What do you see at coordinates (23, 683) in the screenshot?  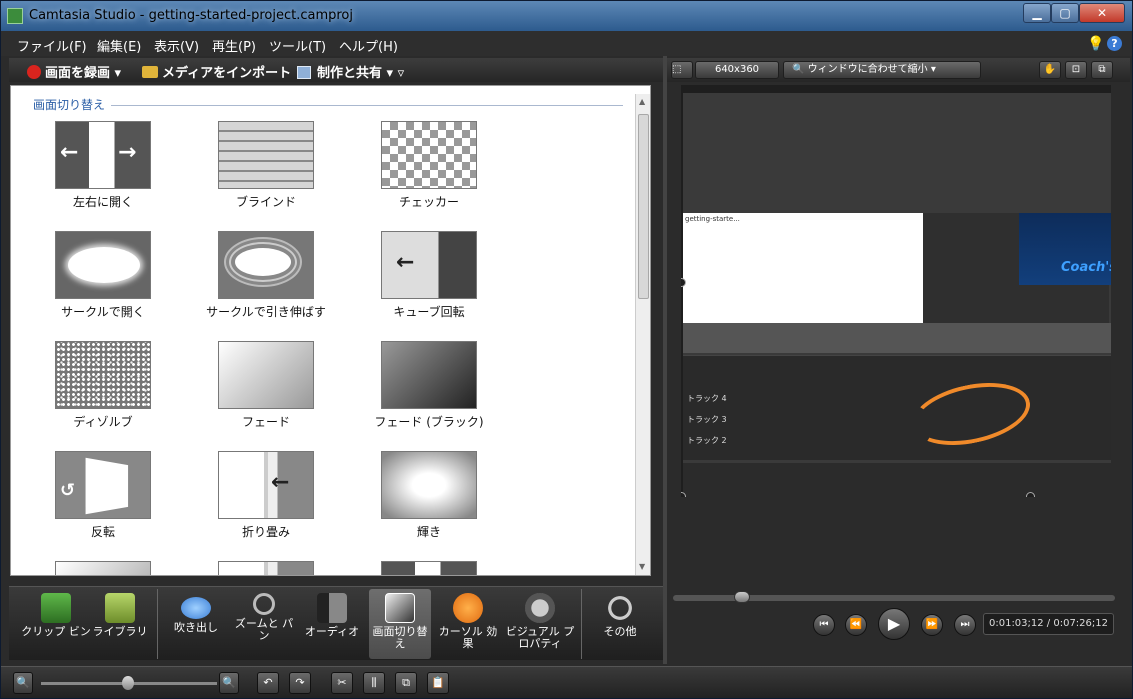 I see `zoom-out-icon: 🔍` at bounding box center [23, 683].